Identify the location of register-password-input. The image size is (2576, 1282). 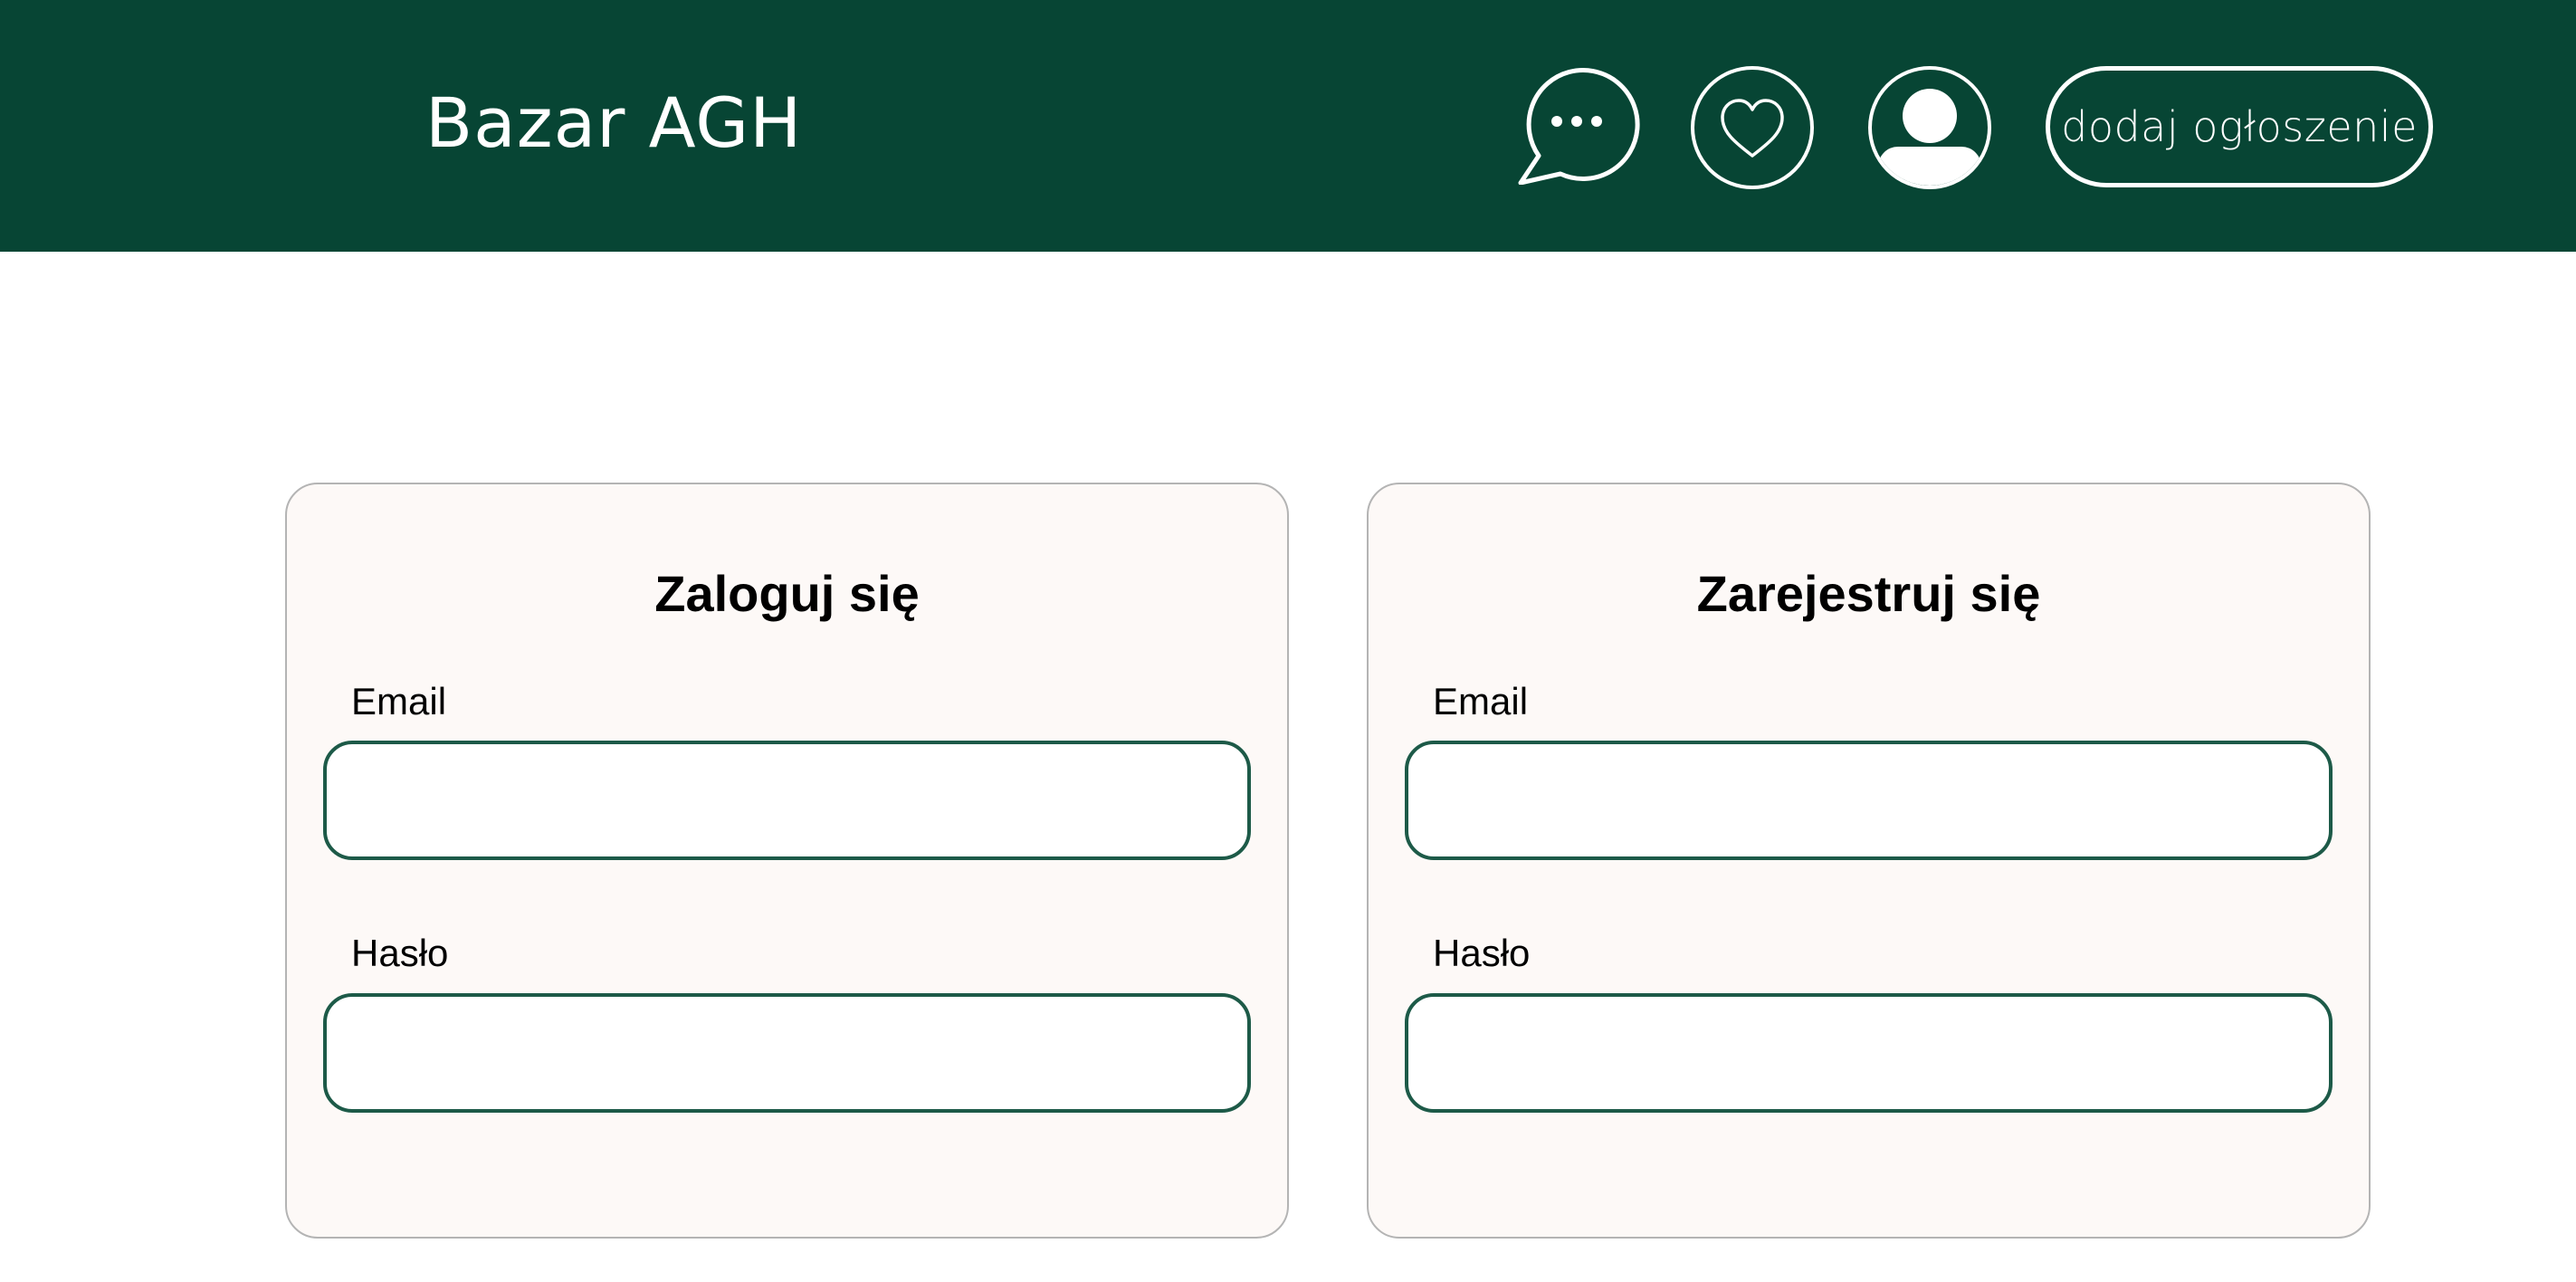
(1869, 1053).